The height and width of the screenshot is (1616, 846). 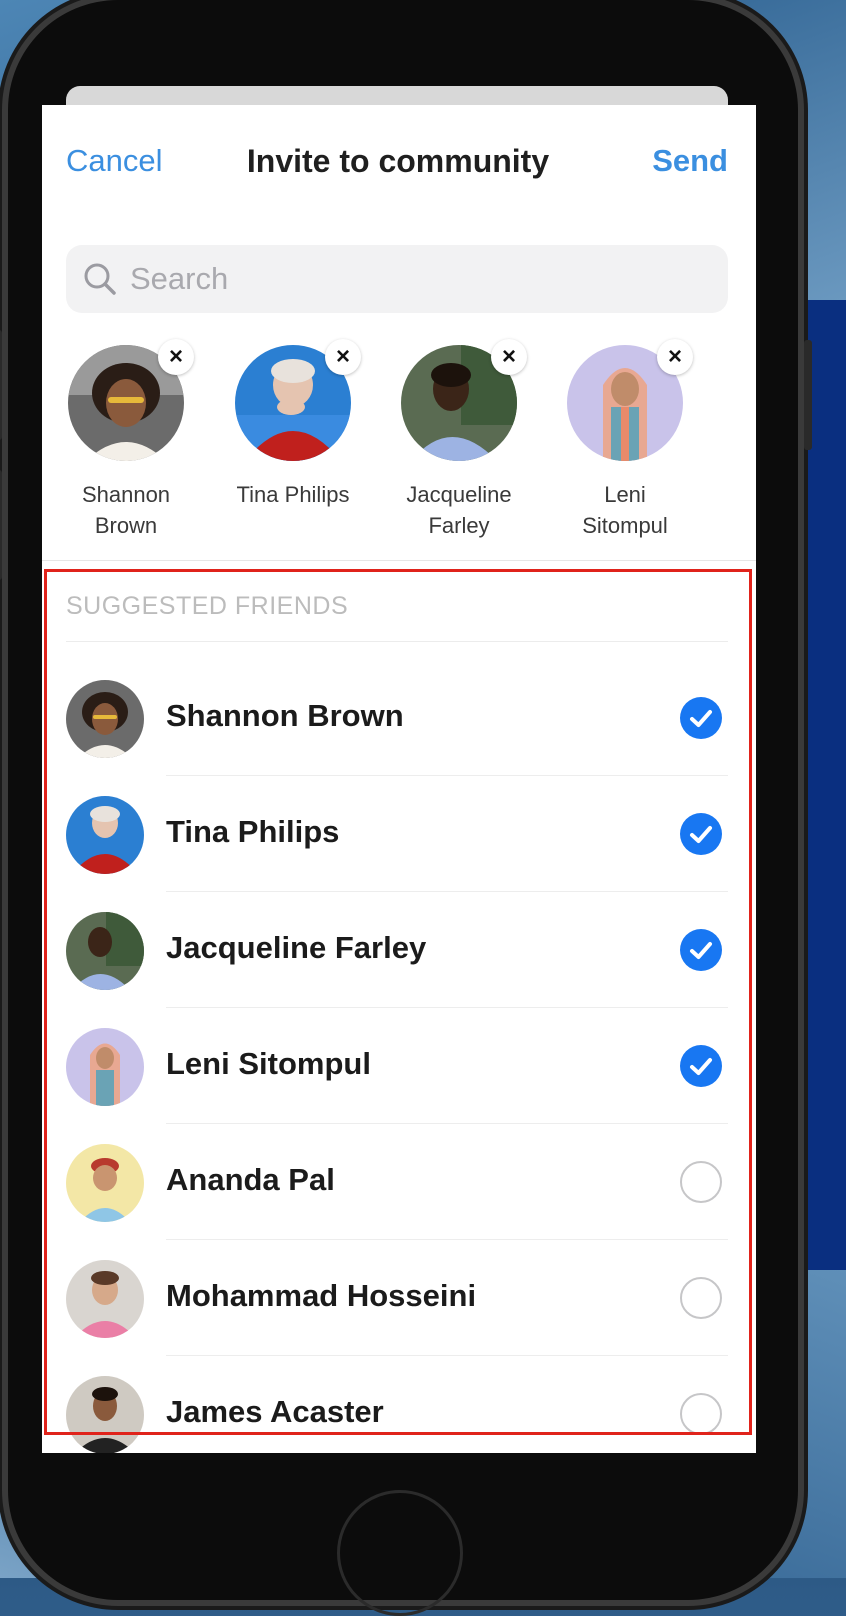 I want to click on list-item: Jacqueline Farley, so click(x=399, y=950).